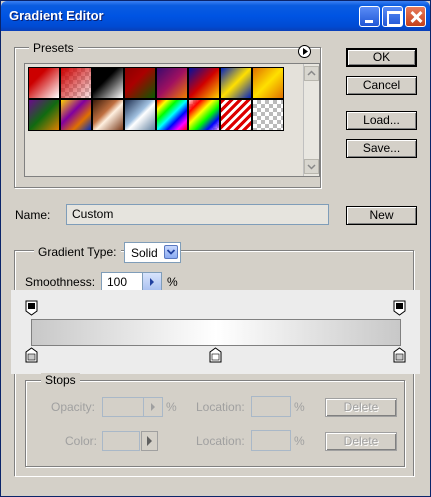 The image size is (431, 497). I want to click on opacity-unit: %, so click(171, 407).